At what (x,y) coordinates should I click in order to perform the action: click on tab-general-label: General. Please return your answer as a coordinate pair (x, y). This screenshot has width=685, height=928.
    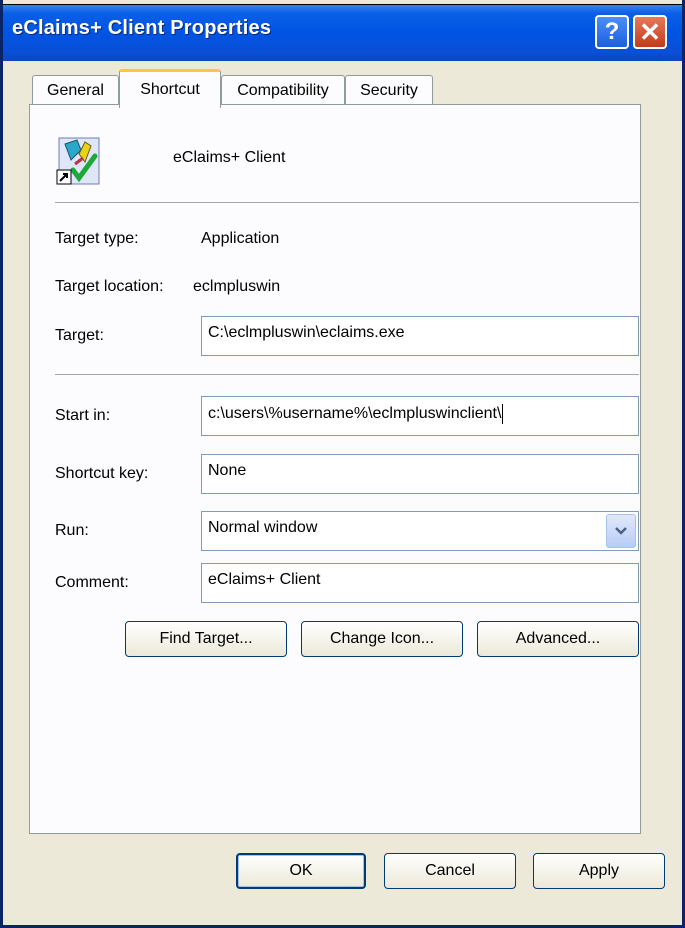
    Looking at the image, I should click on (75, 90).